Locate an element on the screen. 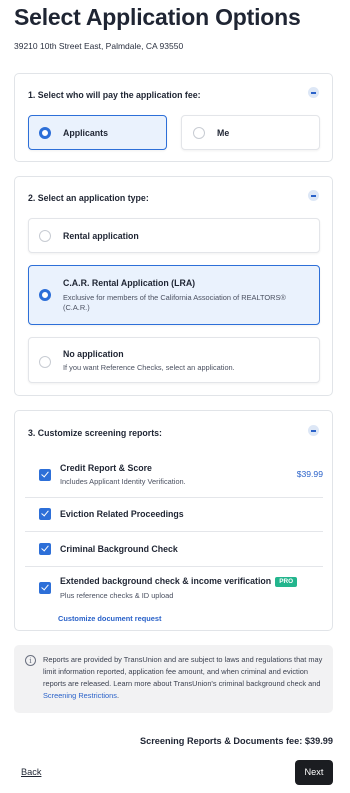 The width and height of the screenshot is (350, 793). payer-option-me: Me is located at coordinates (250, 132).